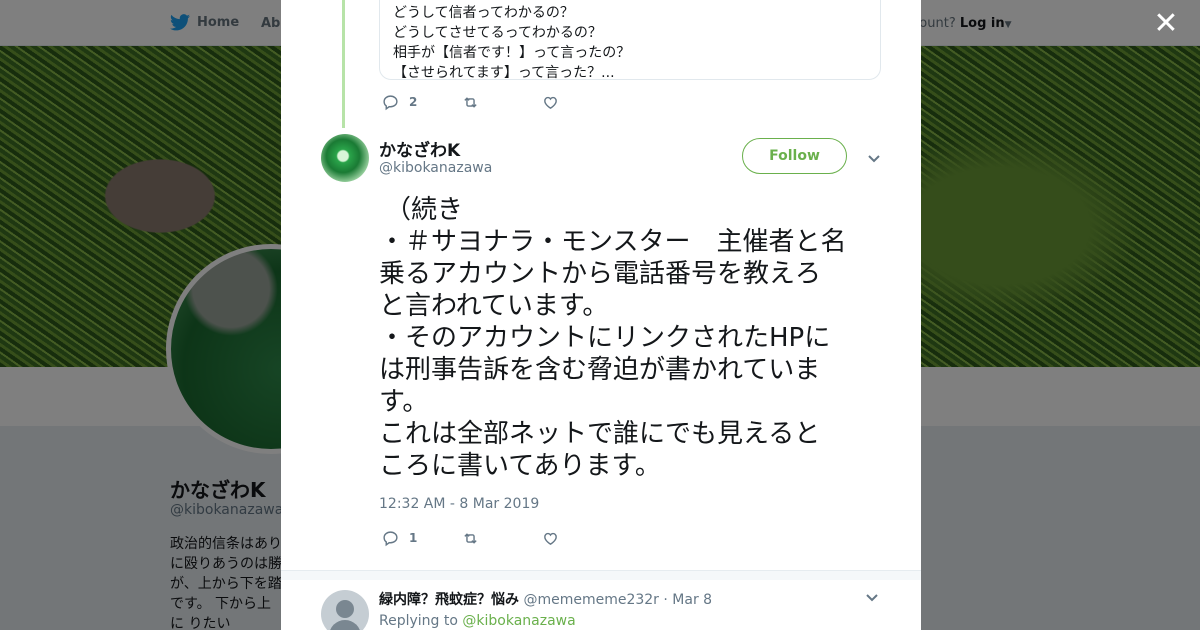  What do you see at coordinates (413, 538) in the screenshot?
I see `reply-count: 1` at bounding box center [413, 538].